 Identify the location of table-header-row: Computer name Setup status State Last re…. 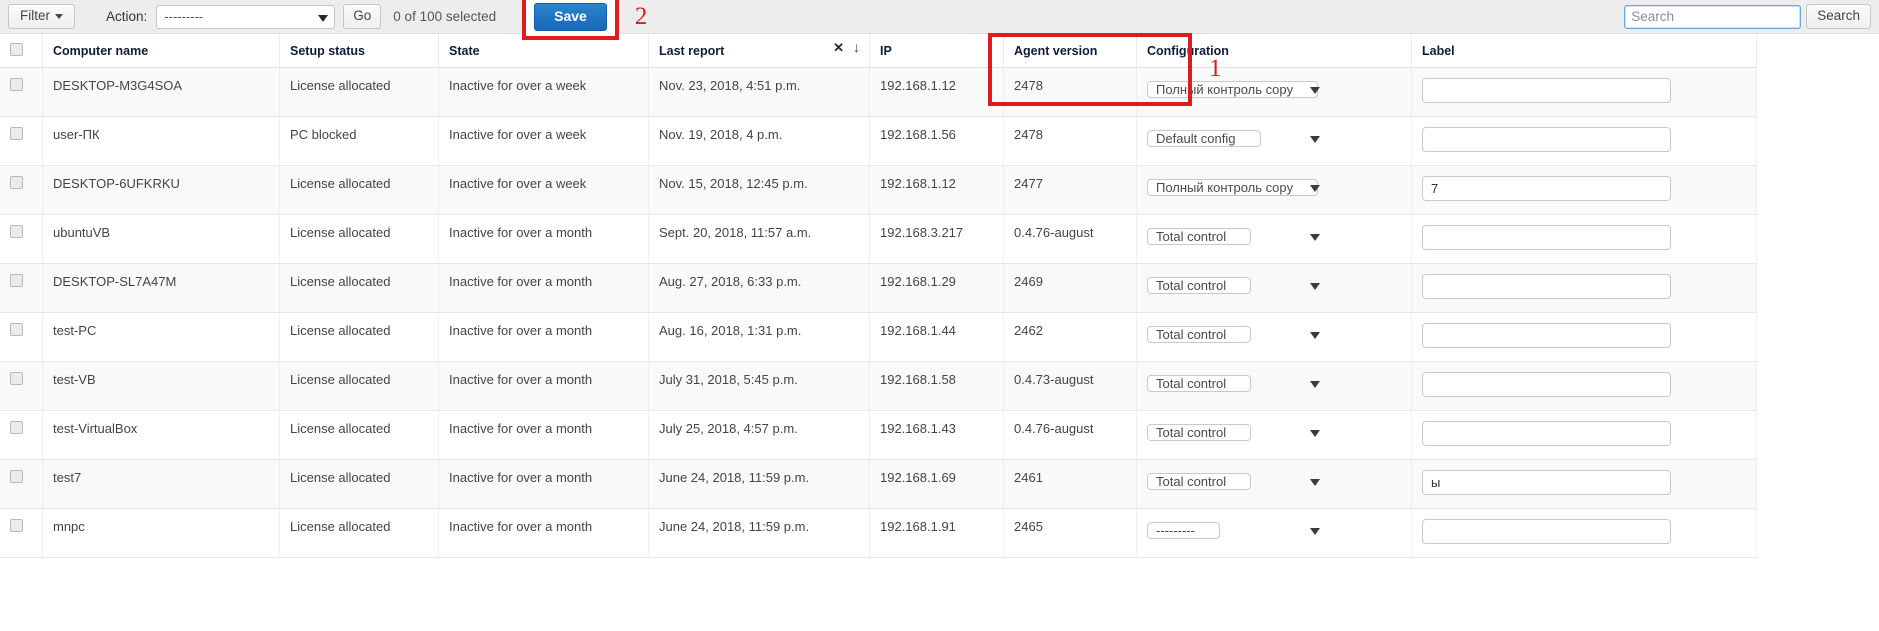
(878, 51).